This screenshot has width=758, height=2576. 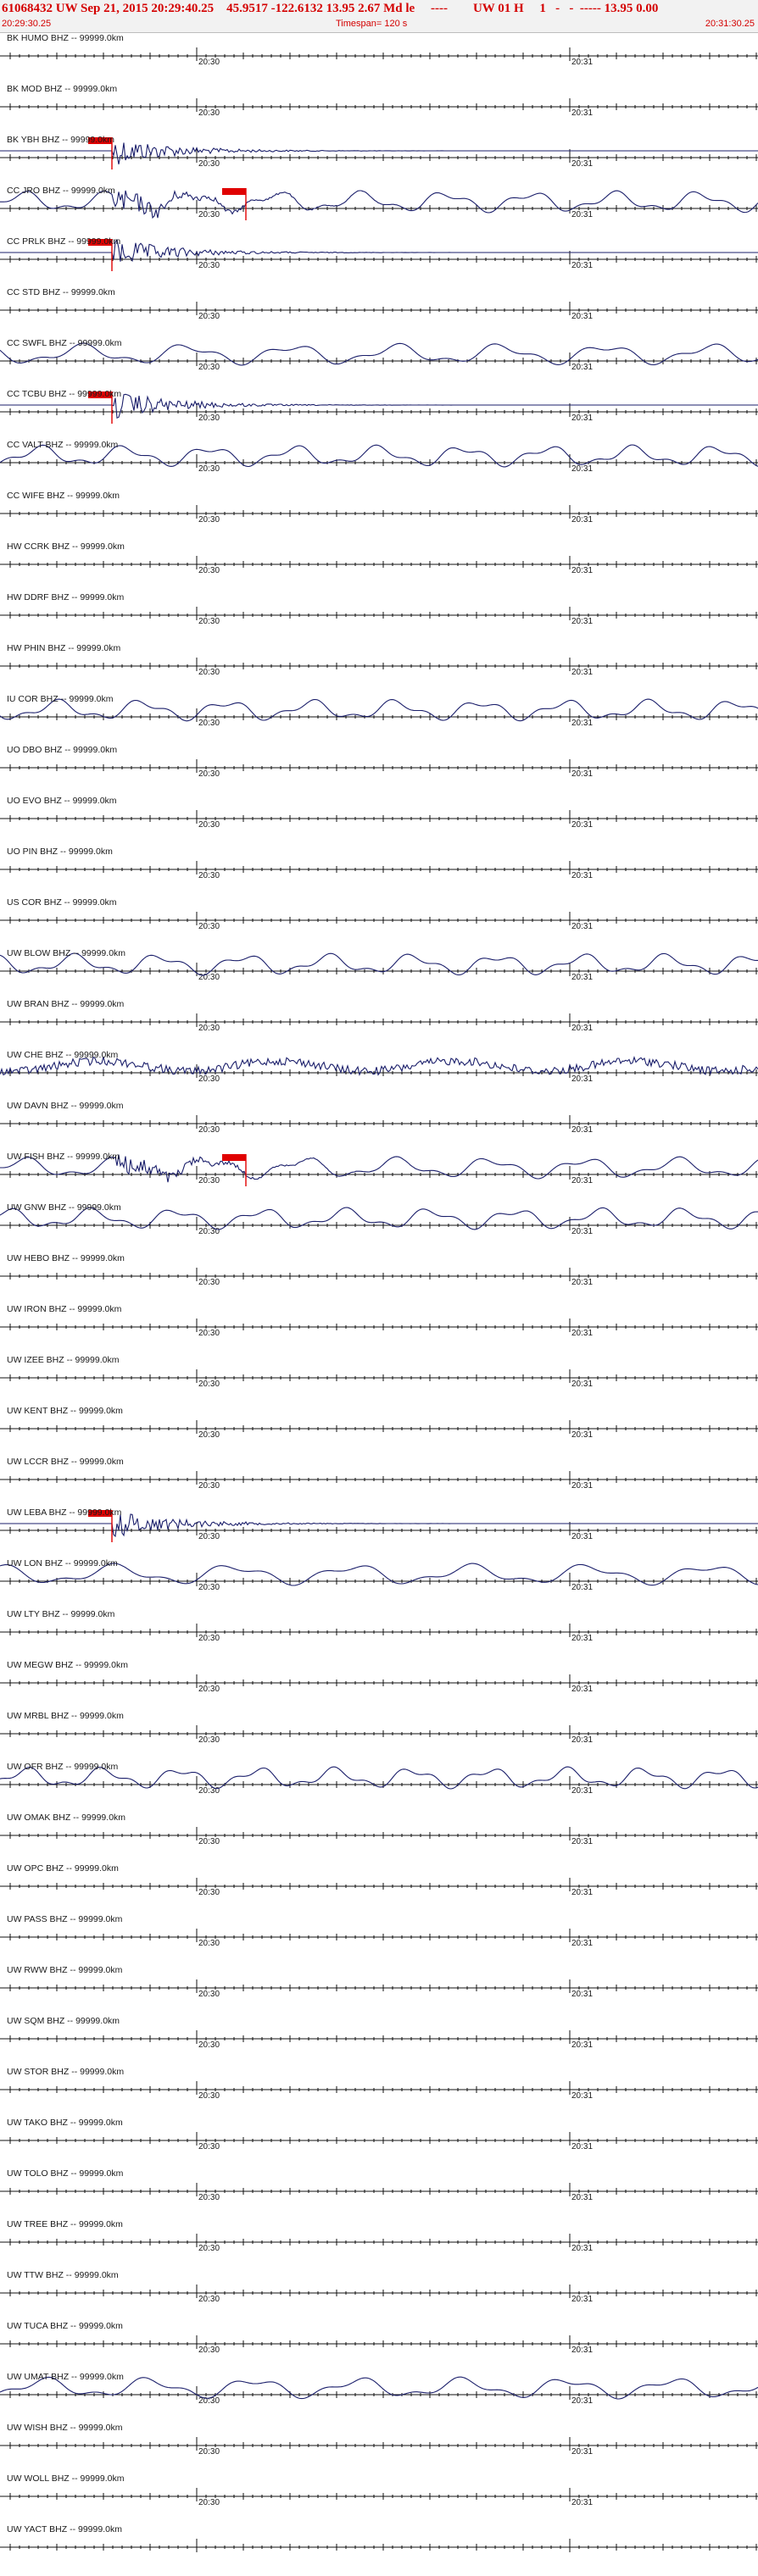 What do you see at coordinates (379, 914) in the screenshot?
I see `channel-17: 20:30 20:31 US COR BHZ -- 99999.0km` at bounding box center [379, 914].